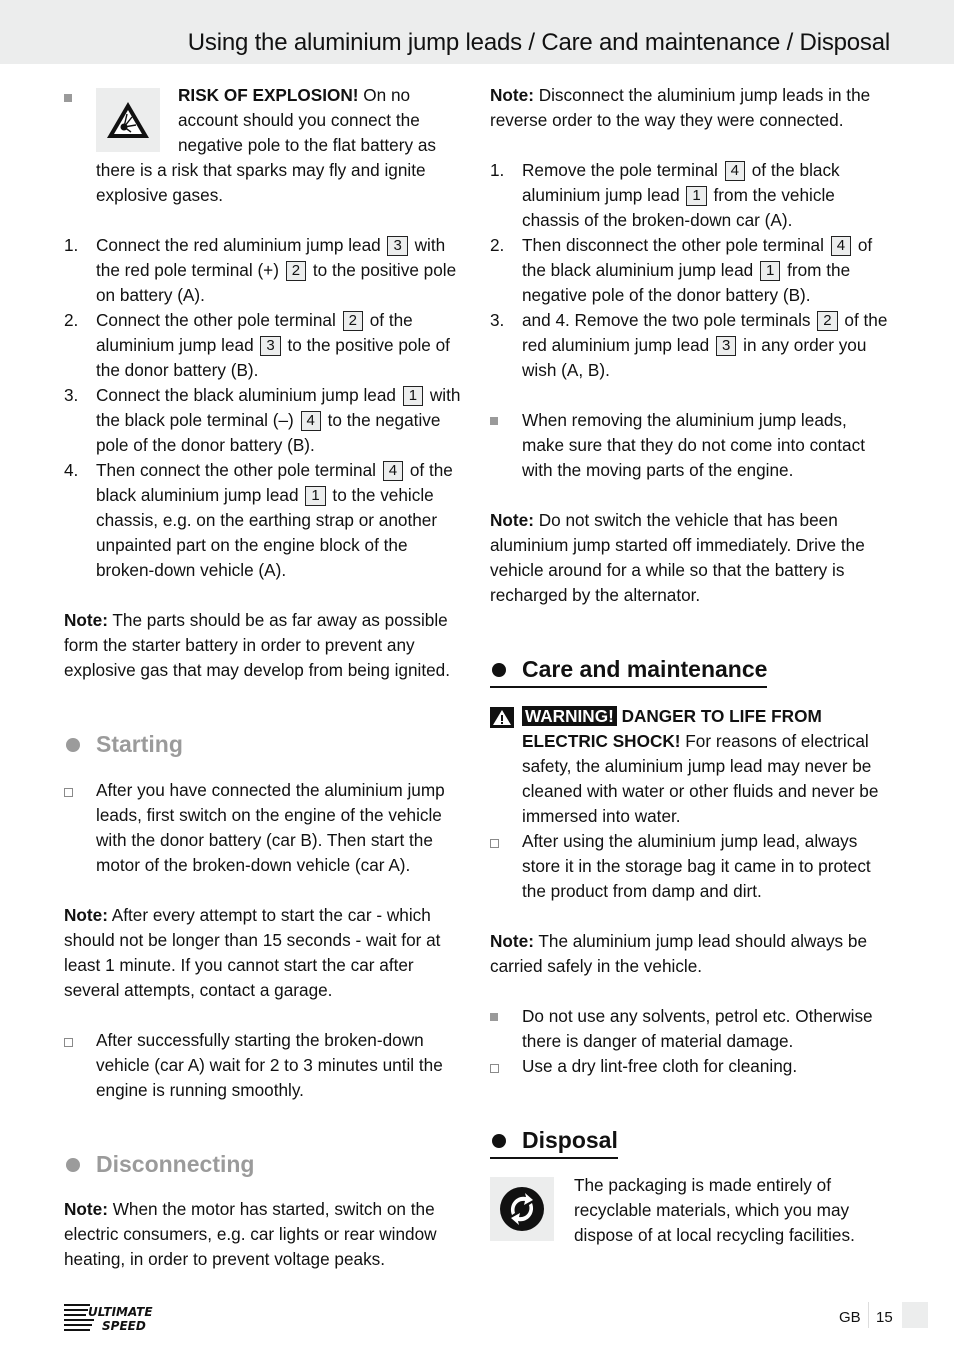 This screenshot has height=1354, width=954. What do you see at coordinates (128, 120) in the screenshot?
I see `explosion-warning-icon` at bounding box center [128, 120].